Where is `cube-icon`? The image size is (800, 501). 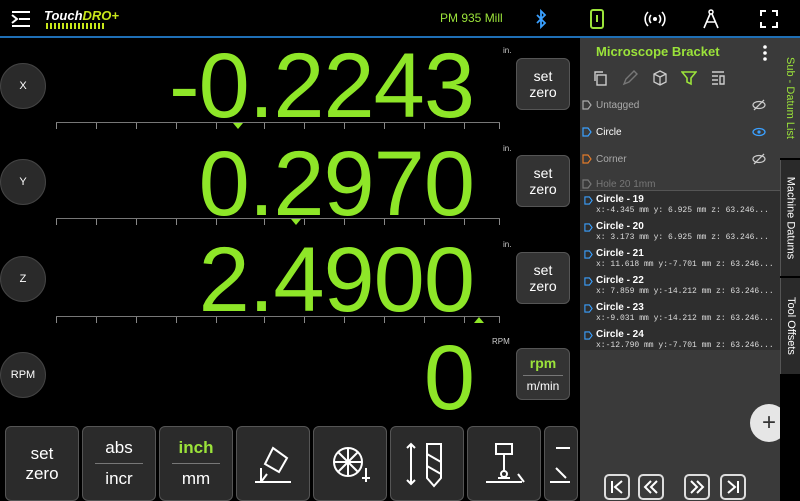 cube-icon is located at coordinates (660, 78).